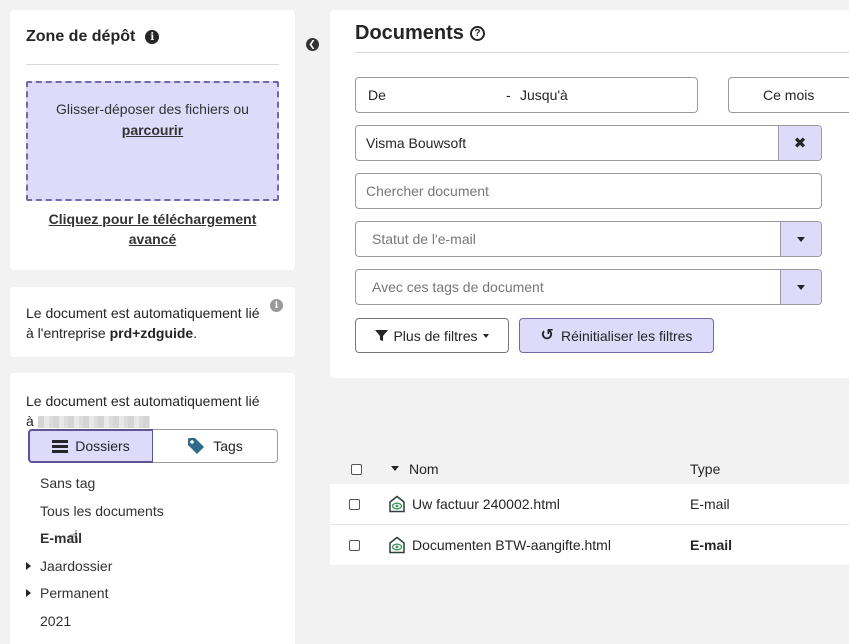 The height and width of the screenshot is (644, 849). I want to click on date-to-label: Jusqu'à, so click(544, 95).